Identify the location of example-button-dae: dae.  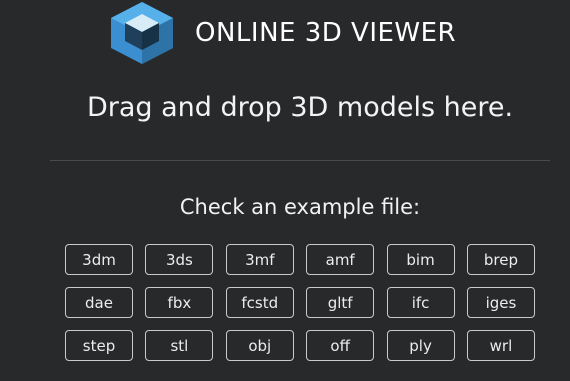
(99, 302).